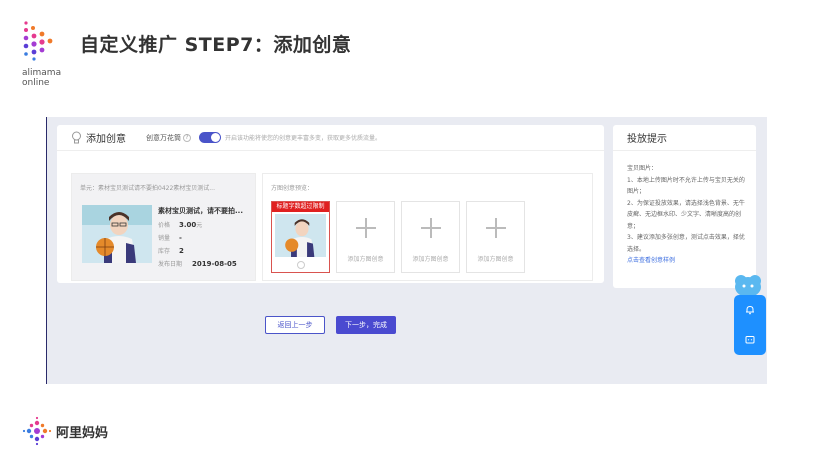 The image size is (833, 464). I want to click on alimama-logo-text: alimama online, so click(41, 78).